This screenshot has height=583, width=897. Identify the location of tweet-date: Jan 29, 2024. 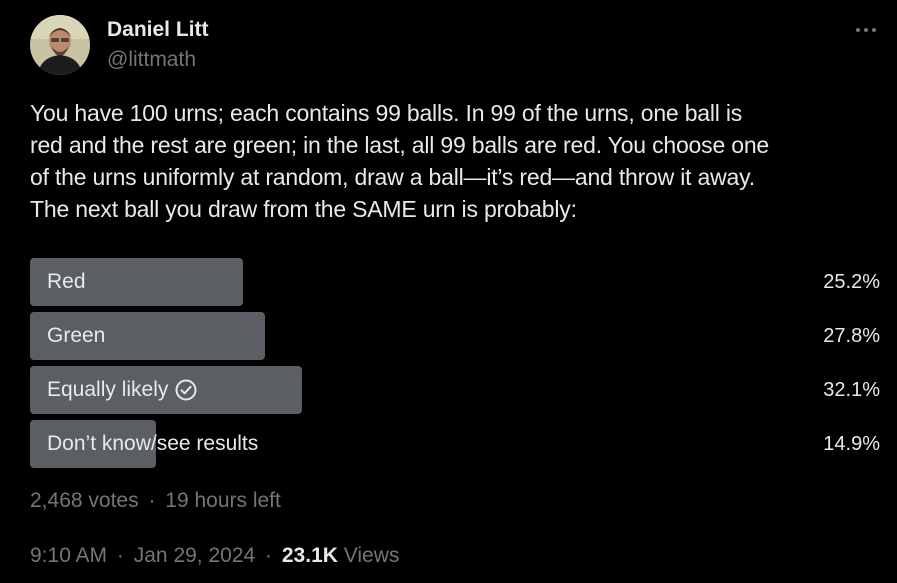
(194, 555).